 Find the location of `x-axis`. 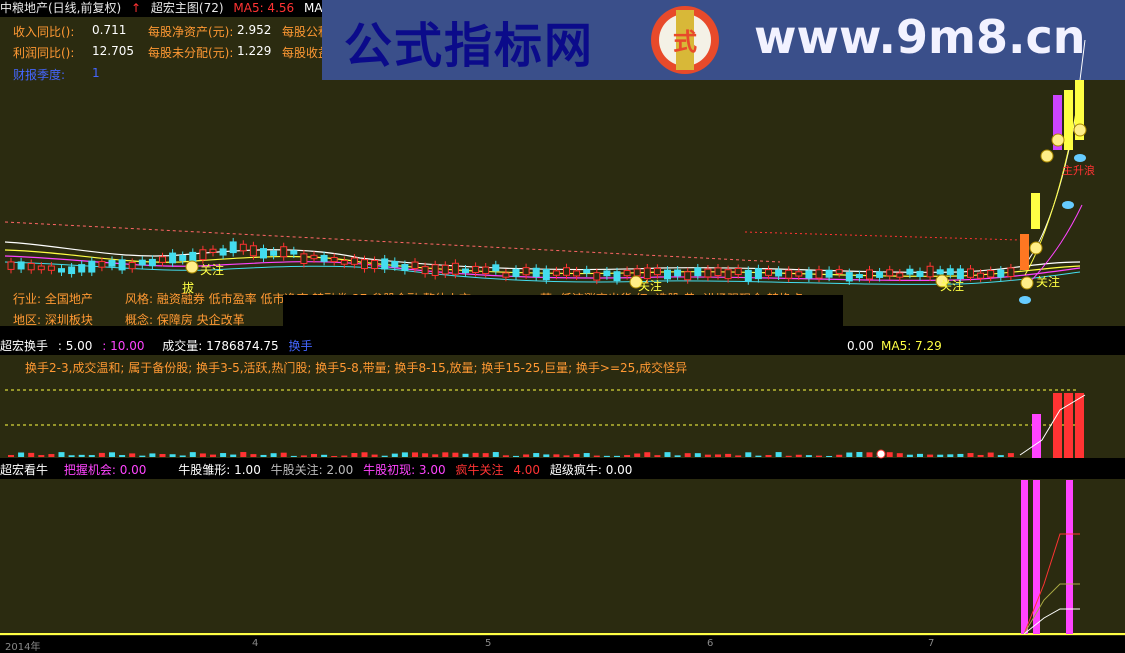

x-axis is located at coordinates (562, 642).